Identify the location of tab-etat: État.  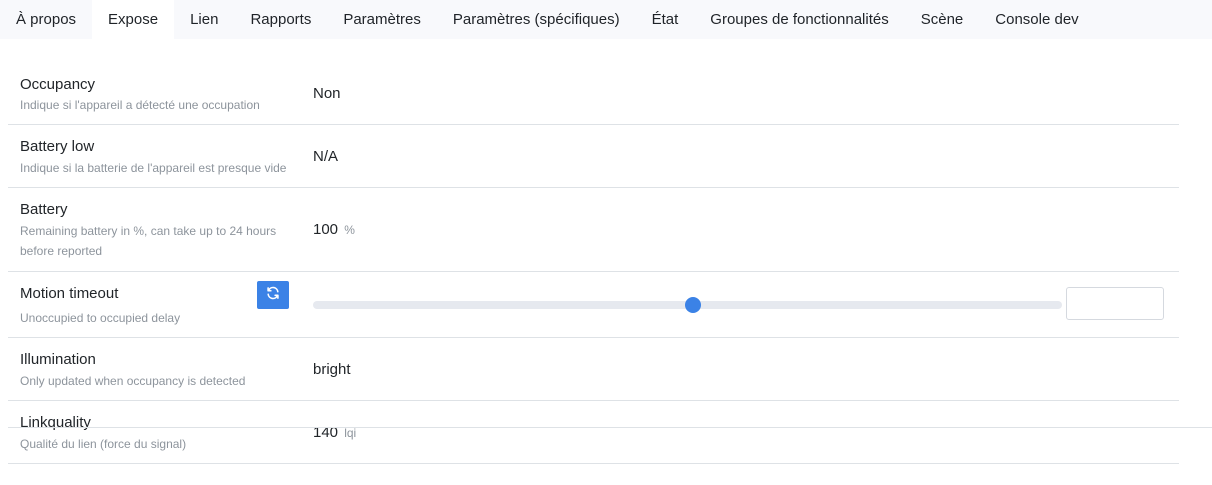
(665, 19).